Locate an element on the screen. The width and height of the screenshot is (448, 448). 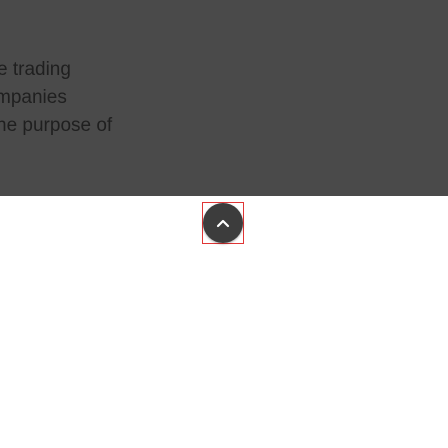
text-block: e trading mpanies he purpose of is located at coordinates (100, 98).